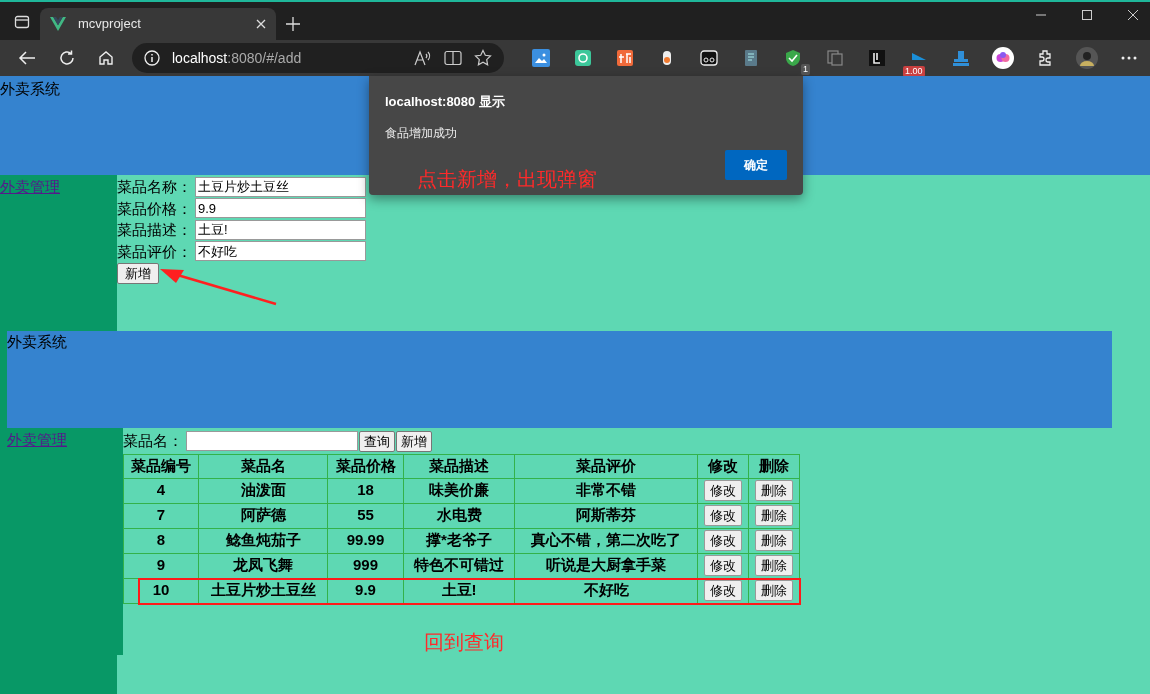 Image resolution: width=1150 pixels, height=694 pixels. Describe the element at coordinates (261, 24) in the screenshot. I see `close-icon` at that location.